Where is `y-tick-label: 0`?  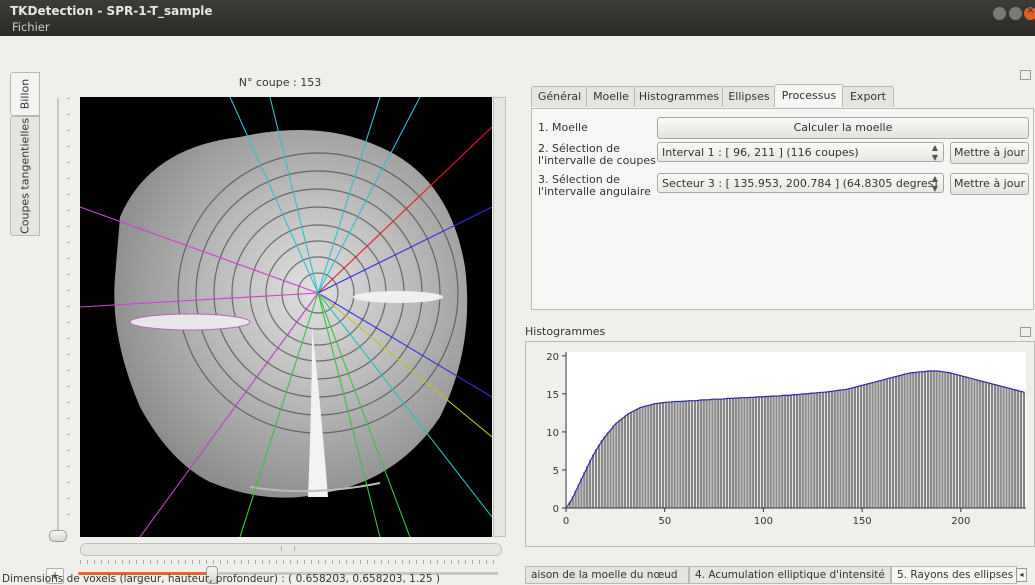
y-tick-label: 0 is located at coordinates (556, 509).